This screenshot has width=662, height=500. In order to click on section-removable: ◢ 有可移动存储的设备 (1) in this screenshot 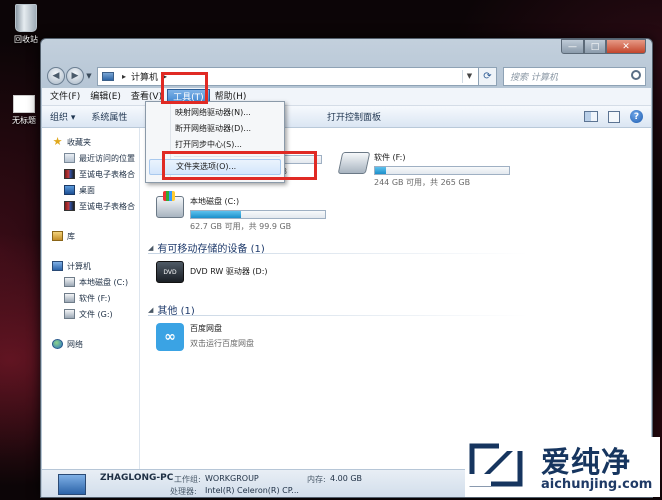, I will do `click(338, 247)`.